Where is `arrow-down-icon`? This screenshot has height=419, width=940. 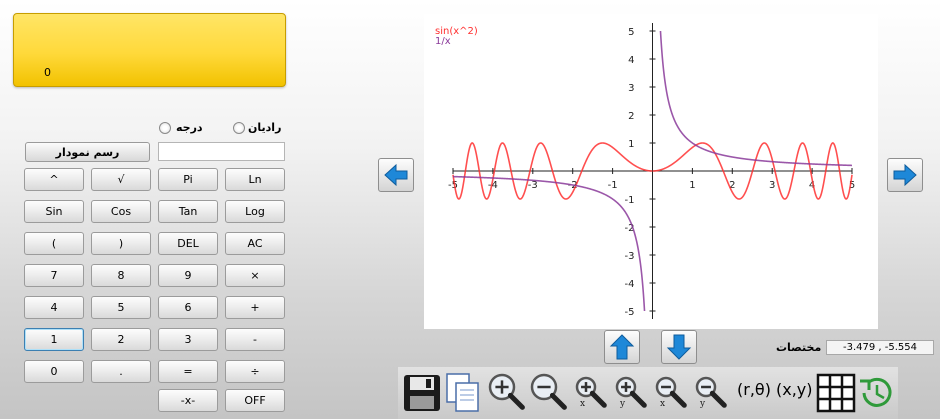
arrow-down-icon is located at coordinates (679, 347).